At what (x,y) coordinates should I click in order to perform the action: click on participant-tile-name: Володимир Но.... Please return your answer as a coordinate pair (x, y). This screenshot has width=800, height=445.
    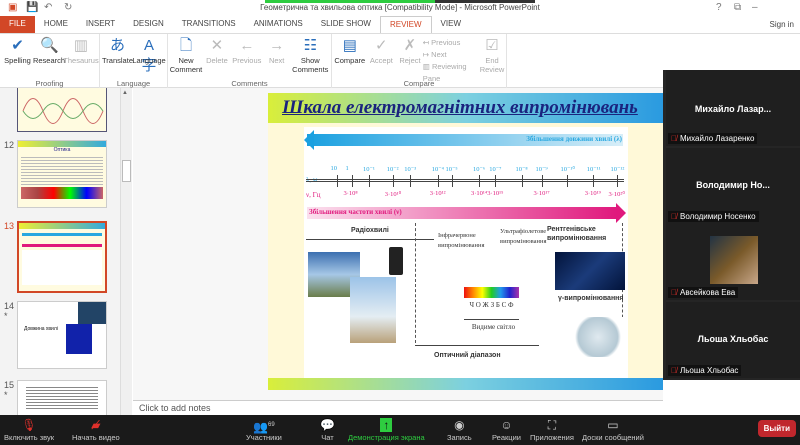
    Looking at the image, I should click on (733, 185).